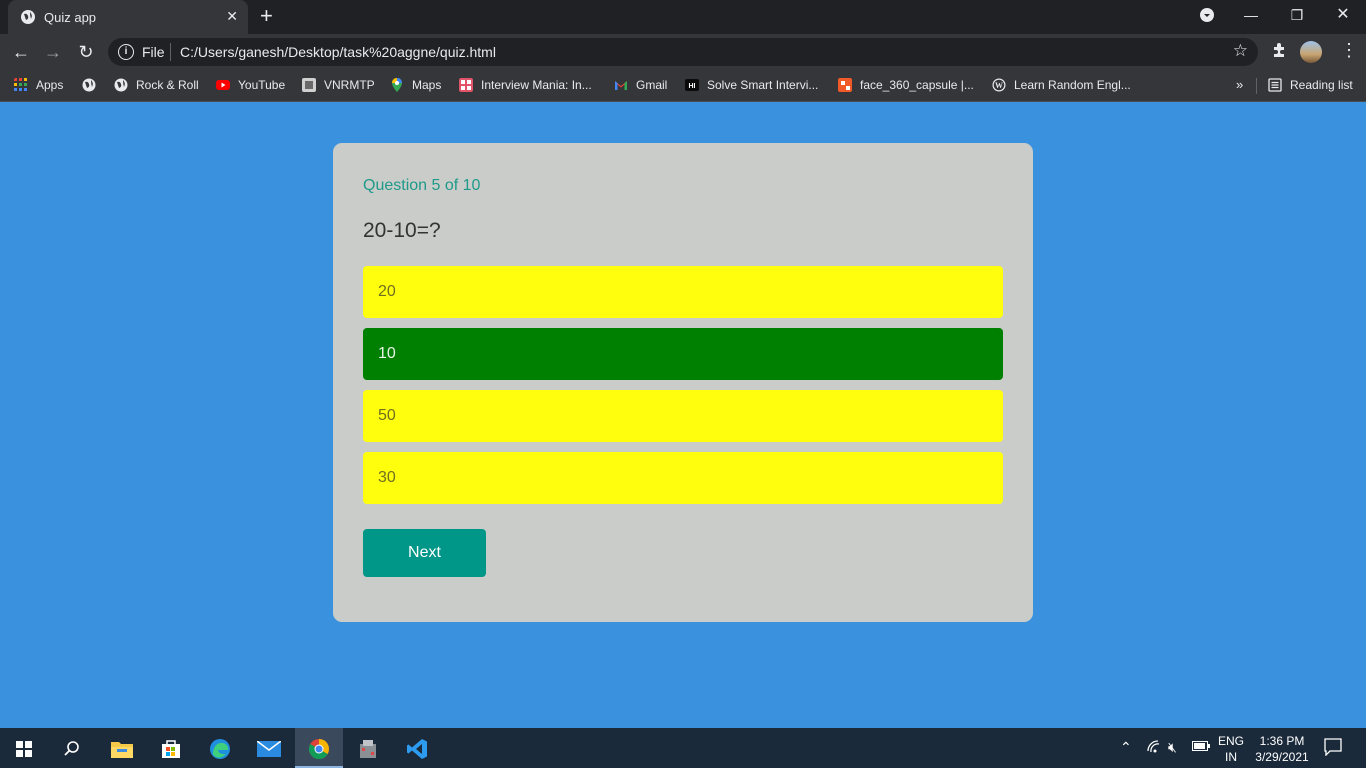 This screenshot has width=1366, height=768. I want to click on close-window-icon: ✕, so click(1343, 15).